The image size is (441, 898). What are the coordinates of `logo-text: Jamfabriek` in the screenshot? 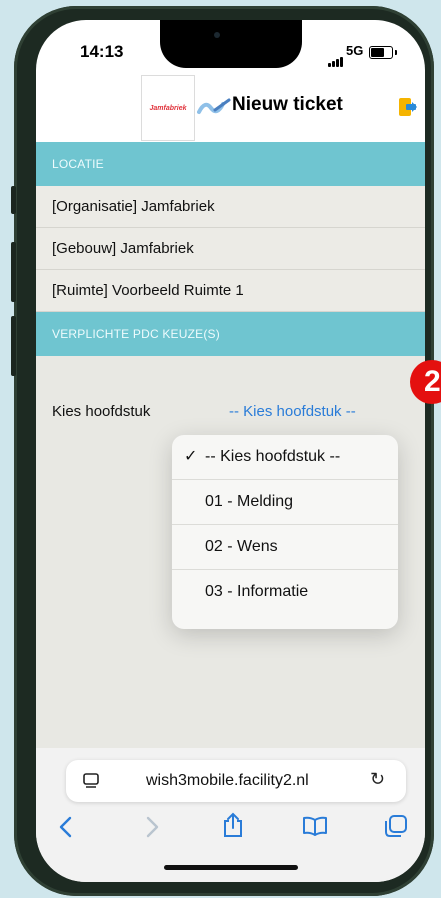 It's located at (168, 108).